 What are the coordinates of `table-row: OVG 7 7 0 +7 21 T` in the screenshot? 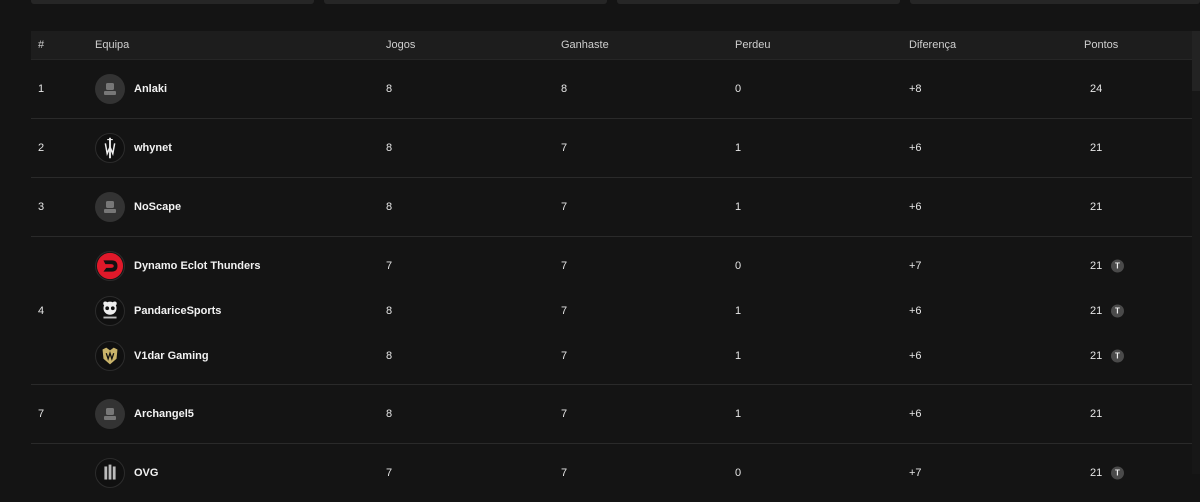 It's located at (611, 473).